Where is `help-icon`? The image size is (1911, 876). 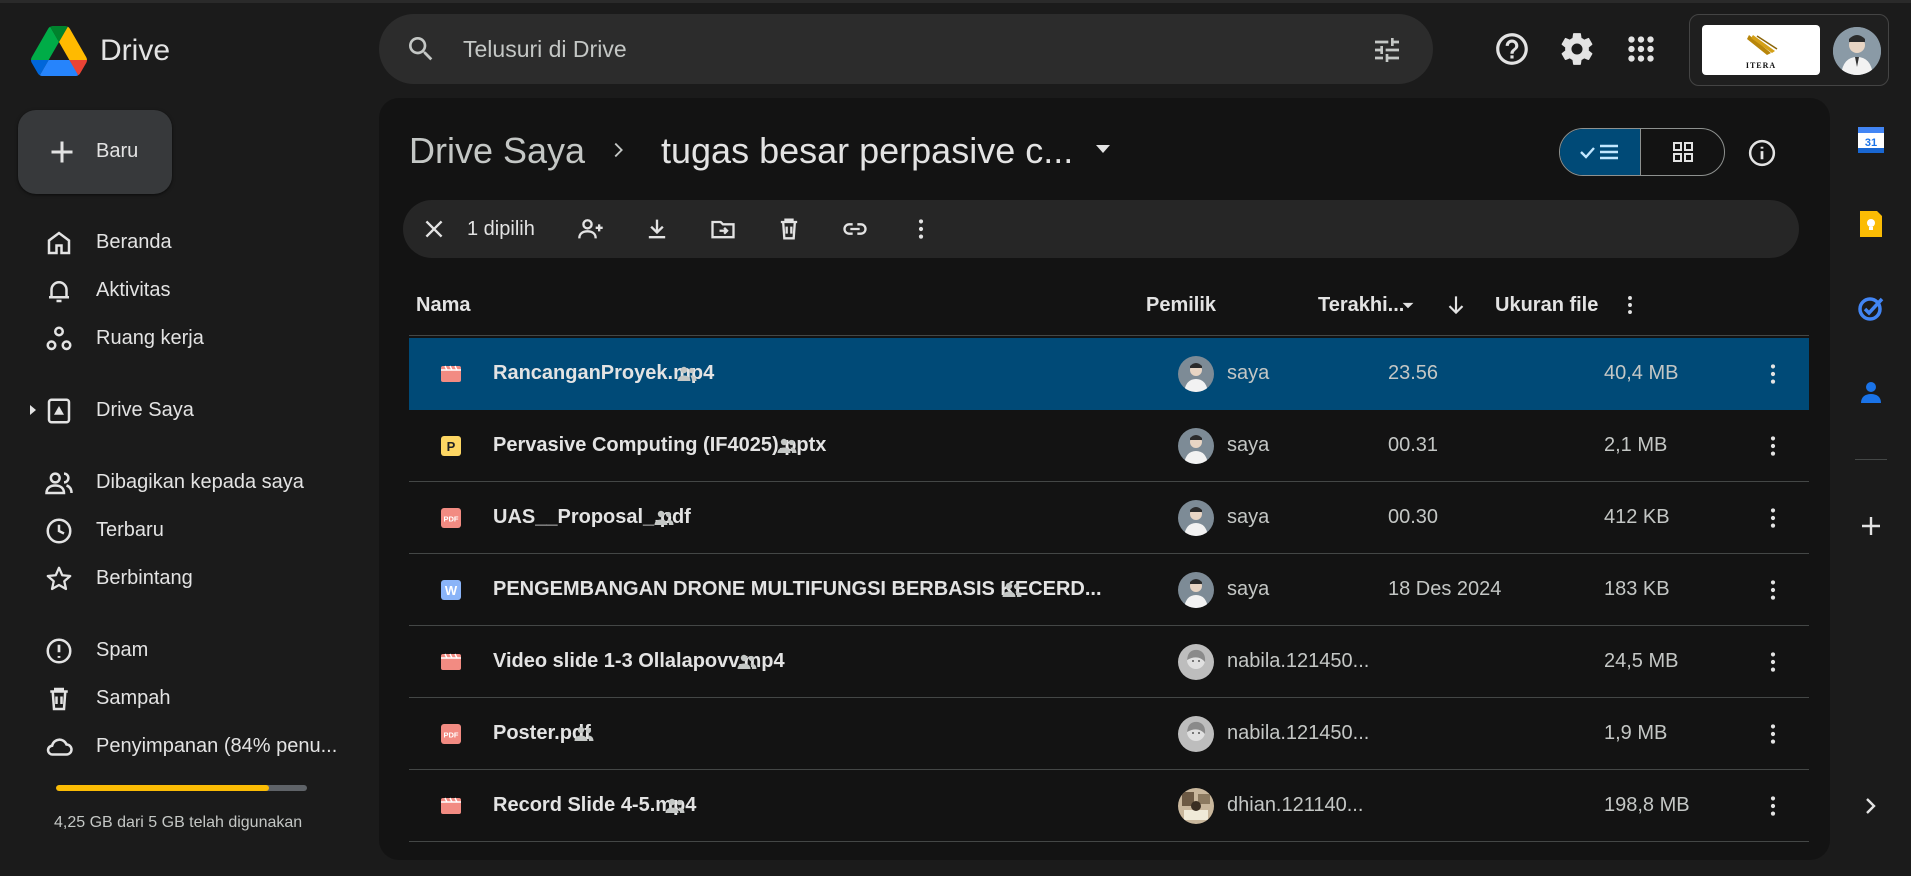
help-icon is located at coordinates (1512, 49).